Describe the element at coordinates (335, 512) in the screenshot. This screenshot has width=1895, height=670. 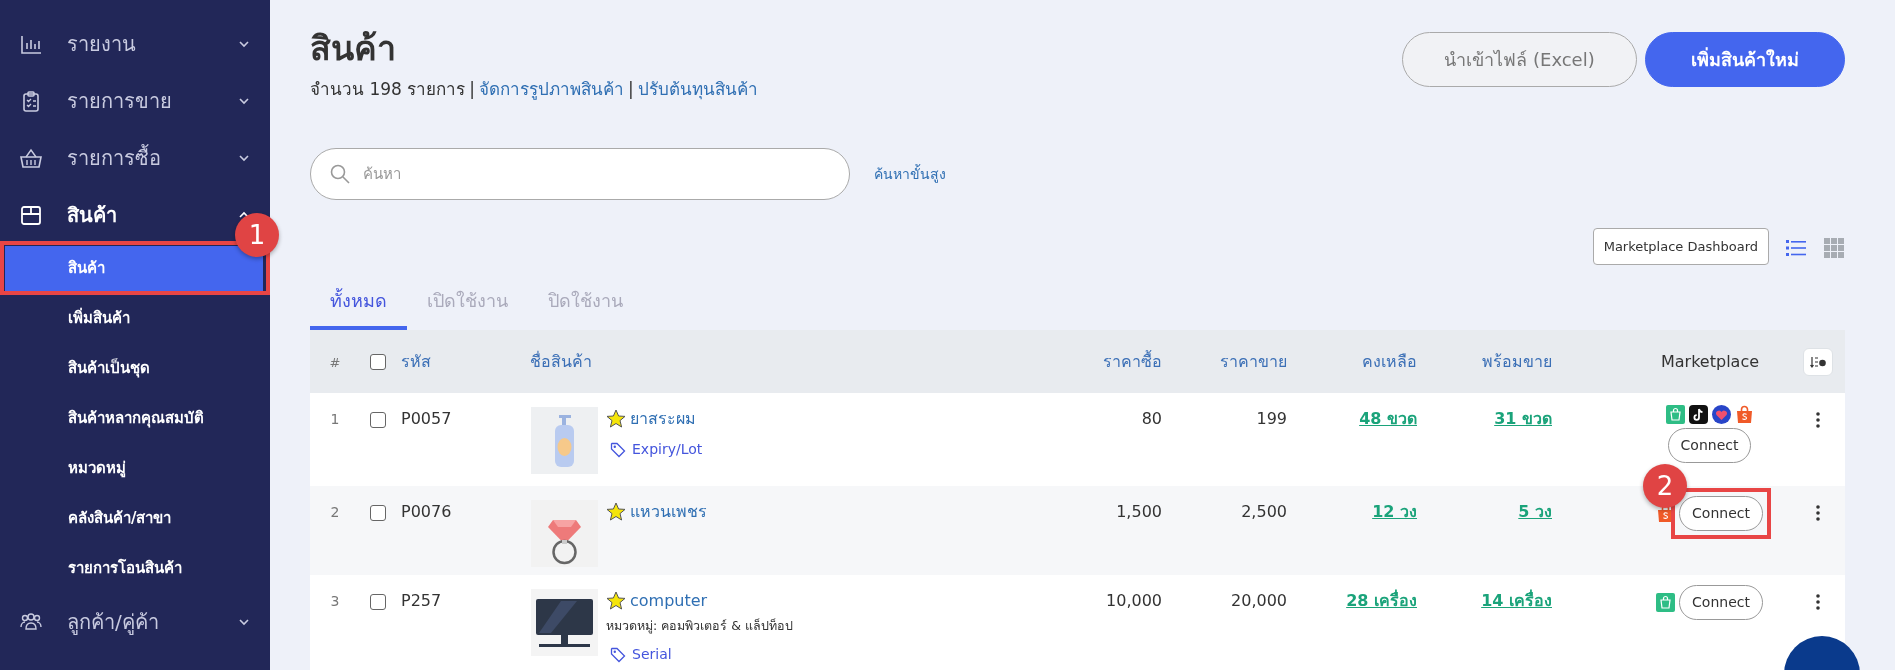
I see `row-number: 2` at that location.